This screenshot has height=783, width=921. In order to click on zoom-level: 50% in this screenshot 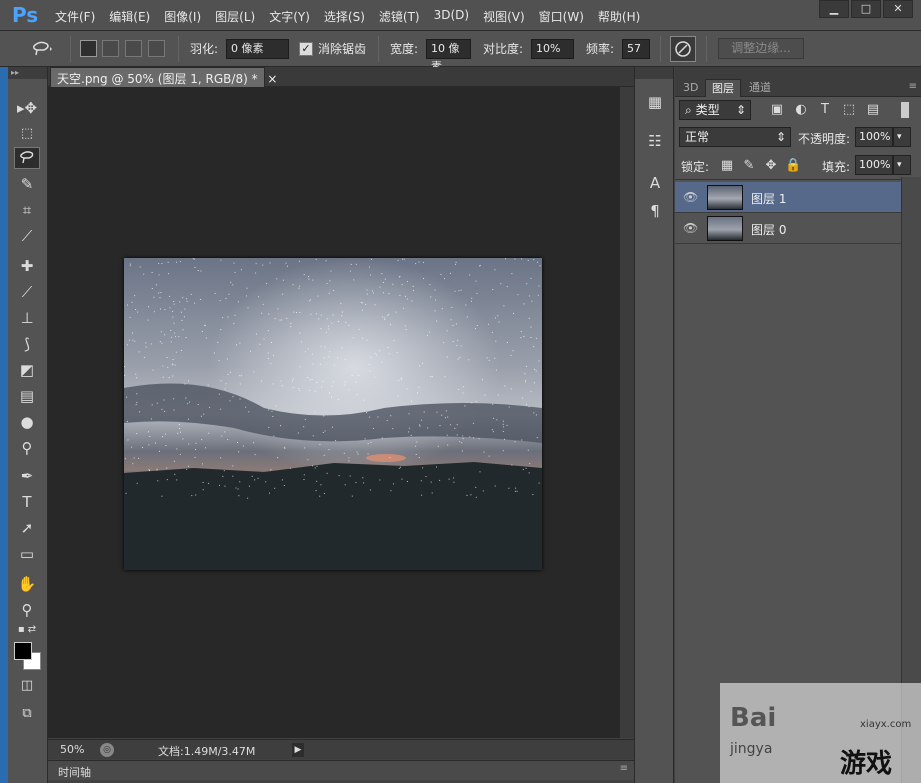, I will do `click(72, 749)`.